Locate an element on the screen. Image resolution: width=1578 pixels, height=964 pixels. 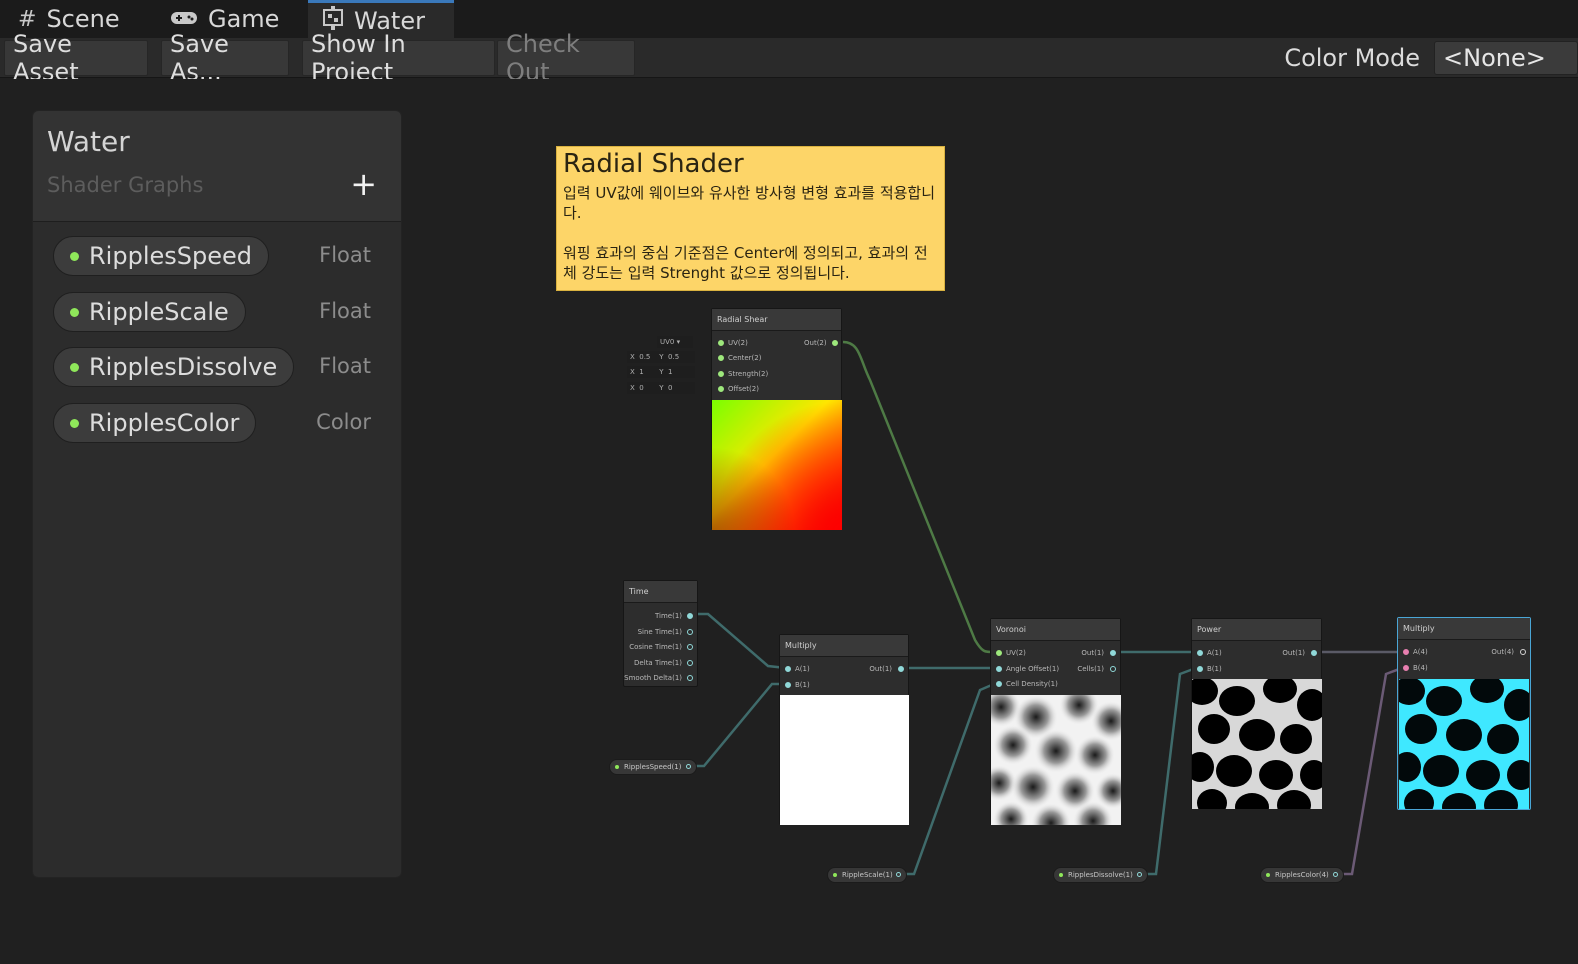
input-port-offset is located at coordinates (721, 389).